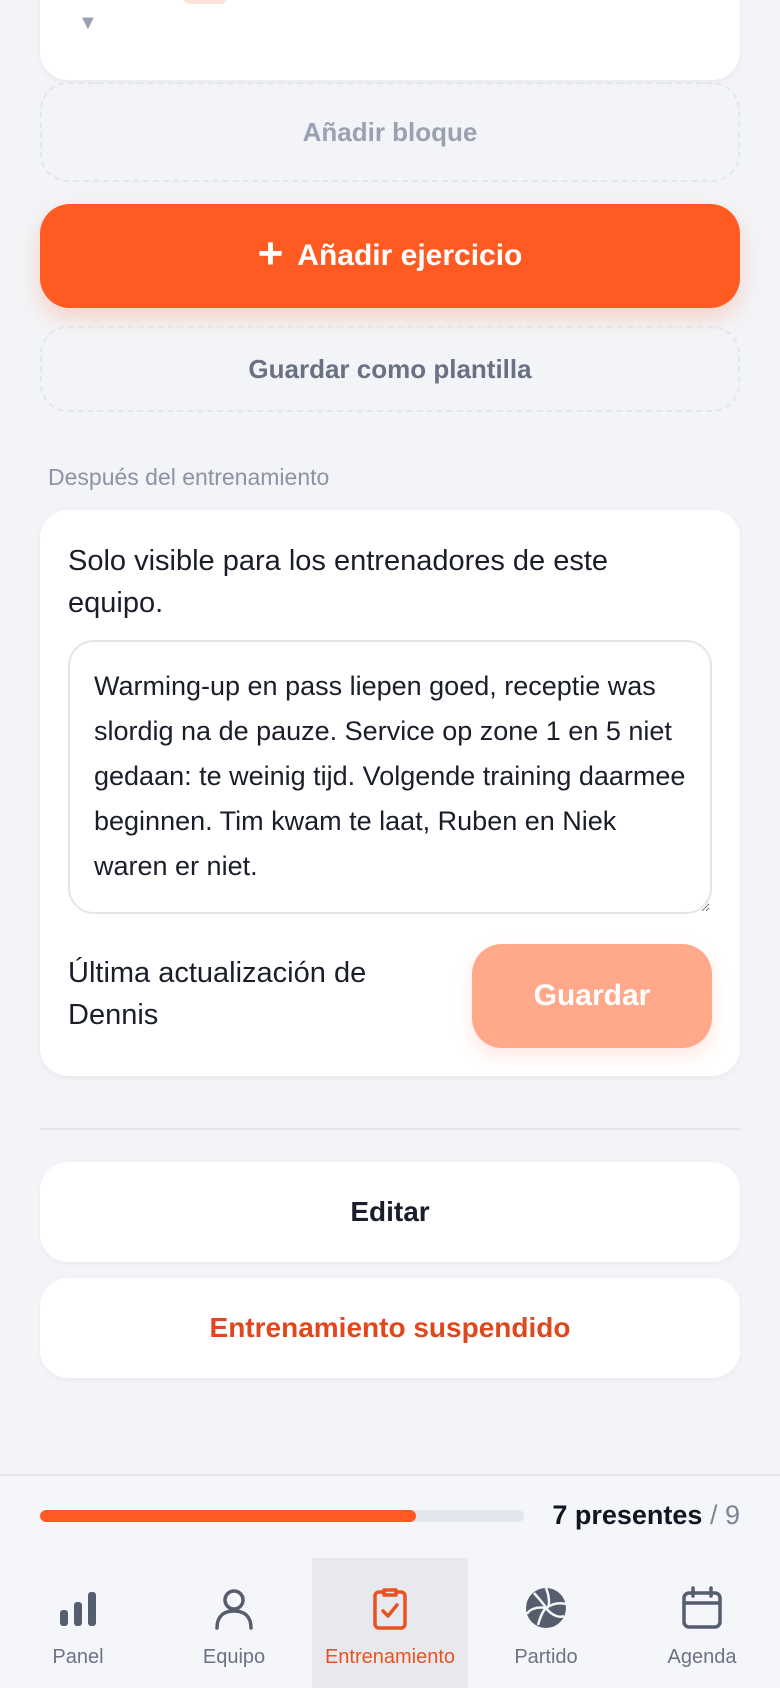 This screenshot has width=780, height=1688. I want to click on bar-chart-icon, so click(78, 1609).